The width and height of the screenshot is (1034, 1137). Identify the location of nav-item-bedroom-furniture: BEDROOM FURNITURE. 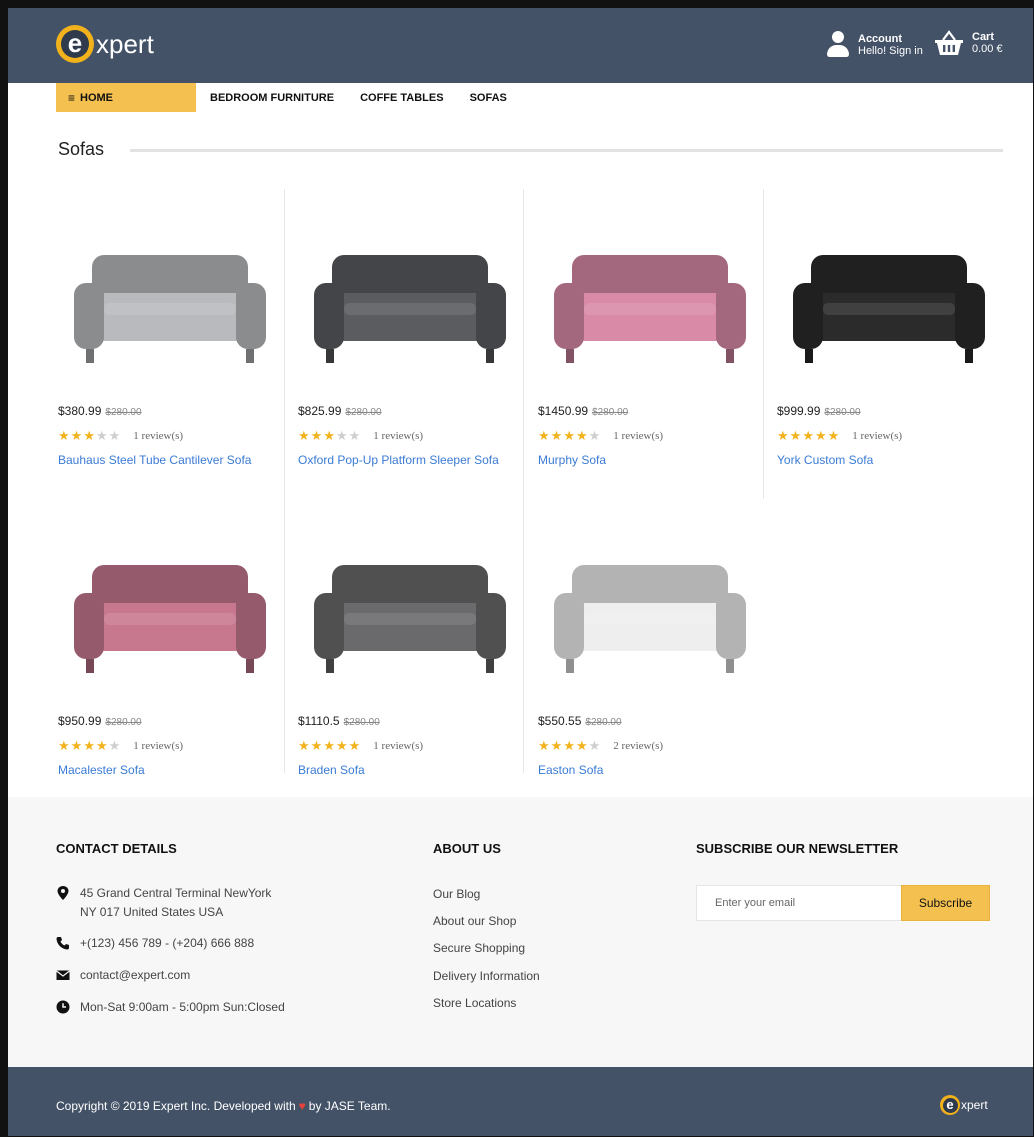
(272, 98).